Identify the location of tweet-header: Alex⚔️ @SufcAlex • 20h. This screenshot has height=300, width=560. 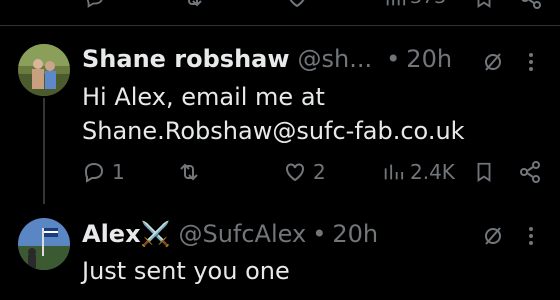
(230, 234).